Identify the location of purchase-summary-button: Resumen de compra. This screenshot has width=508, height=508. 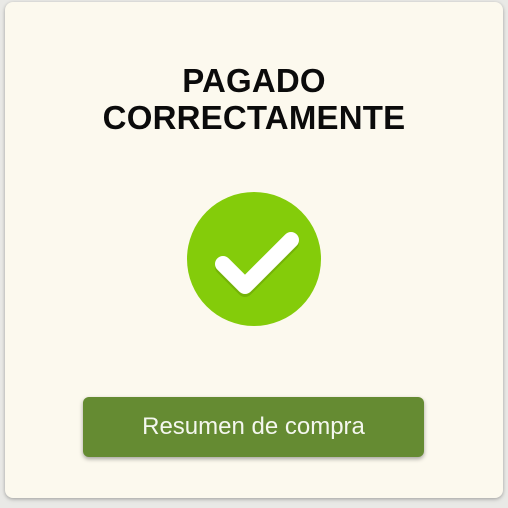
(253, 427).